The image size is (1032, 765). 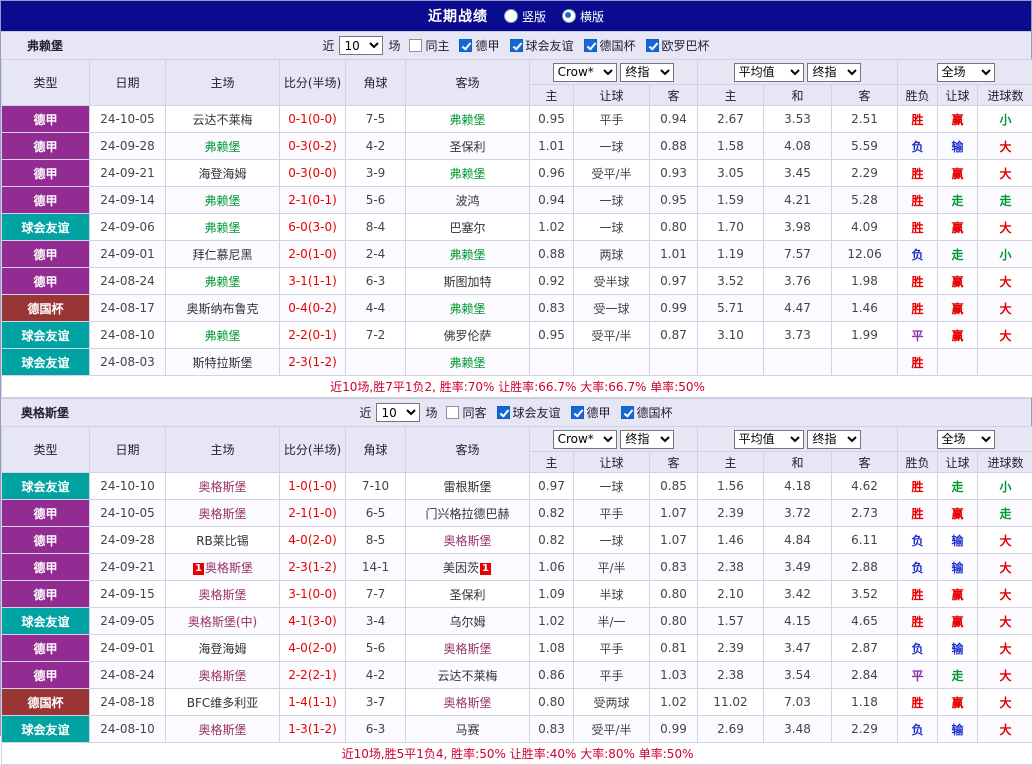 I want to click on avg-away-cell: 3.52, so click(x=865, y=594).